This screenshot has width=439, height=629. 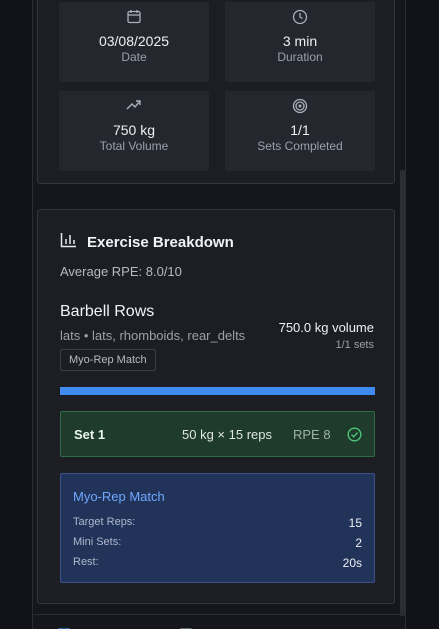 What do you see at coordinates (153, 335) in the screenshot?
I see `exercise-muscles: lats • lats, rhomboids, rear_delts` at bounding box center [153, 335].